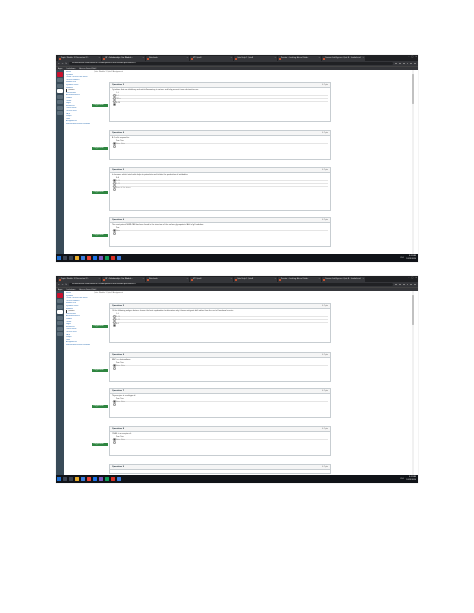 Image resolution: width=474 pixels, height=613 pixels. I want to click on answer-option: False, so click(220, 233).